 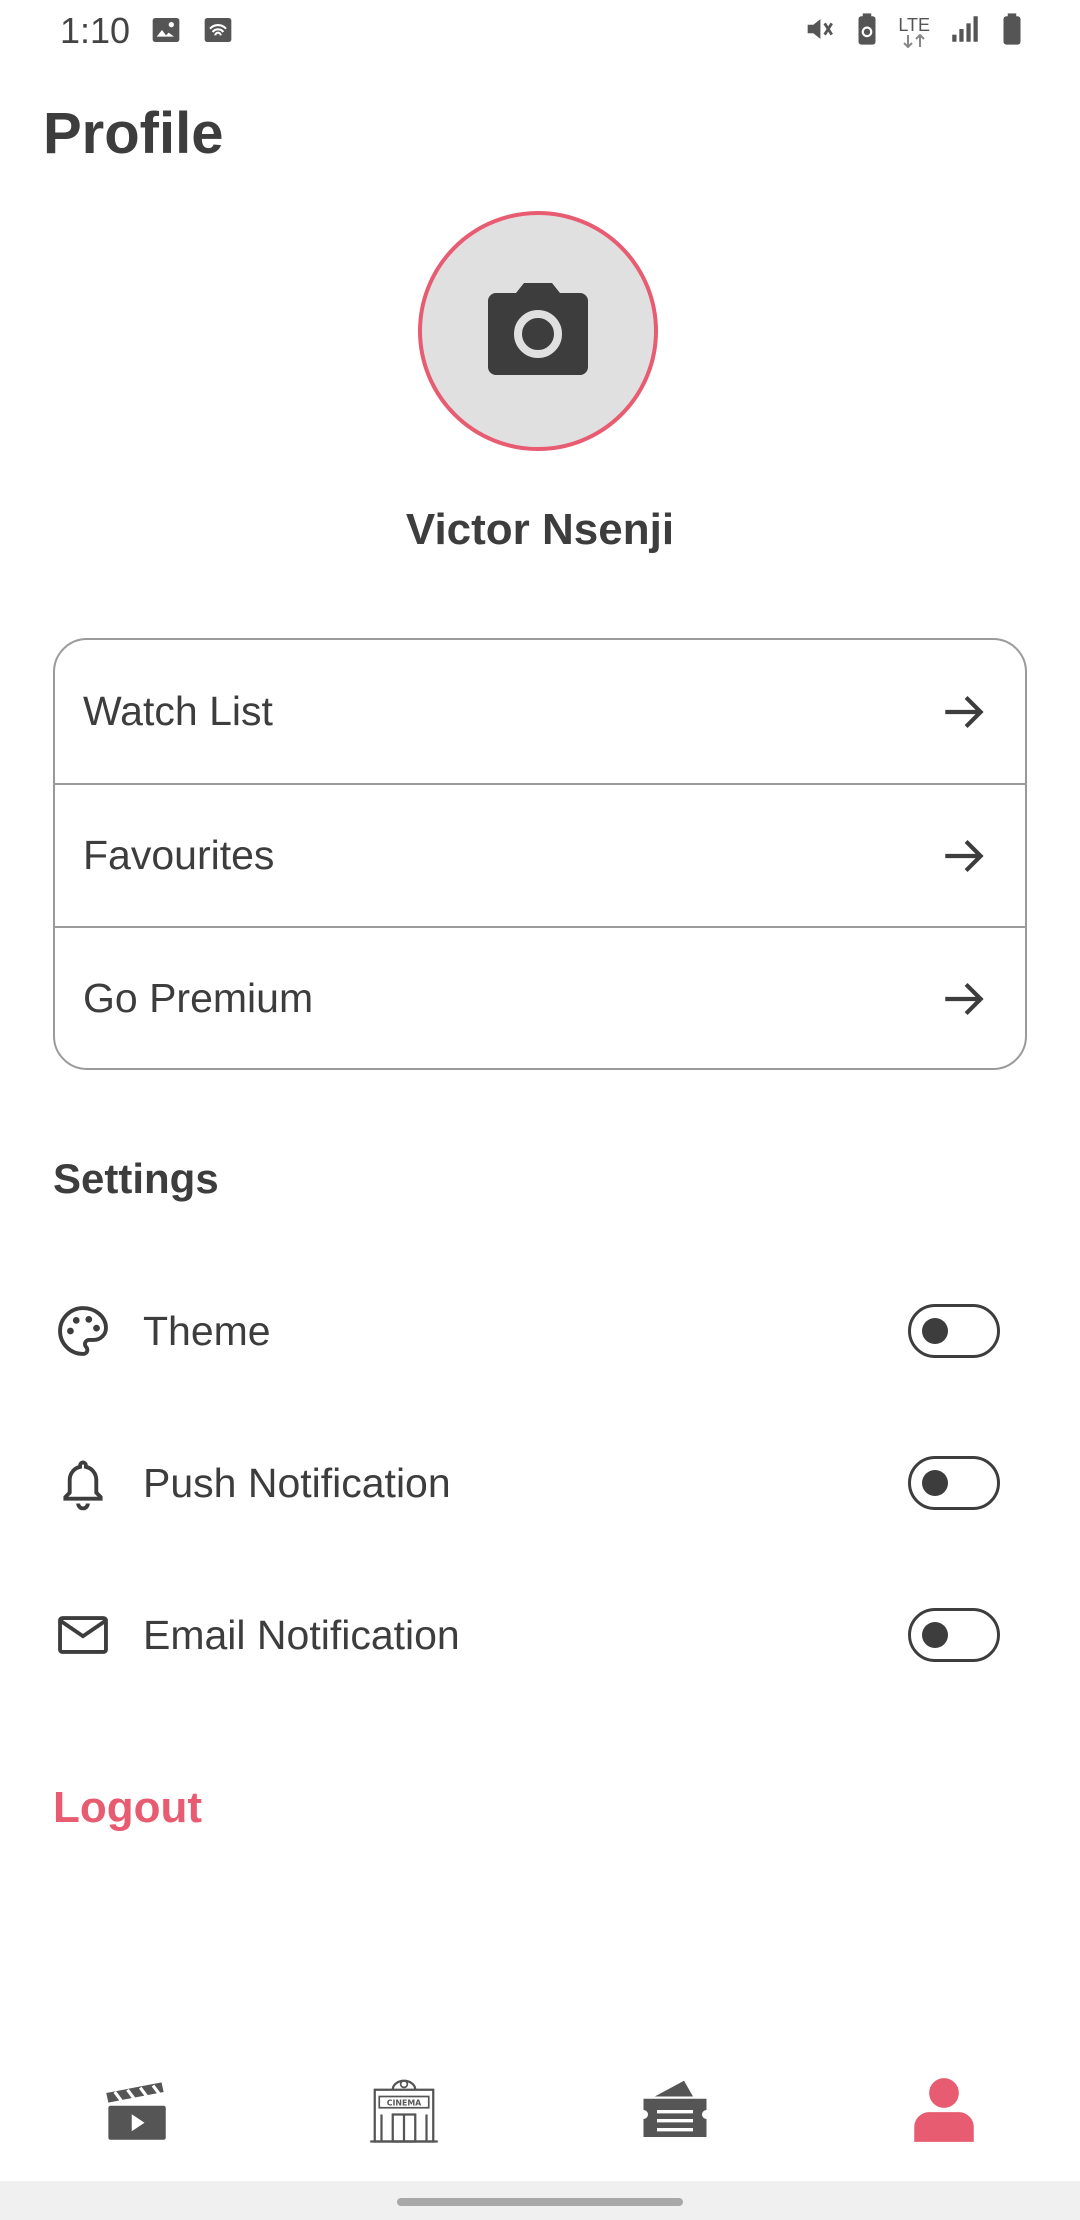 I want to click on clapperboard-icon, so click(x=136, y=2111).